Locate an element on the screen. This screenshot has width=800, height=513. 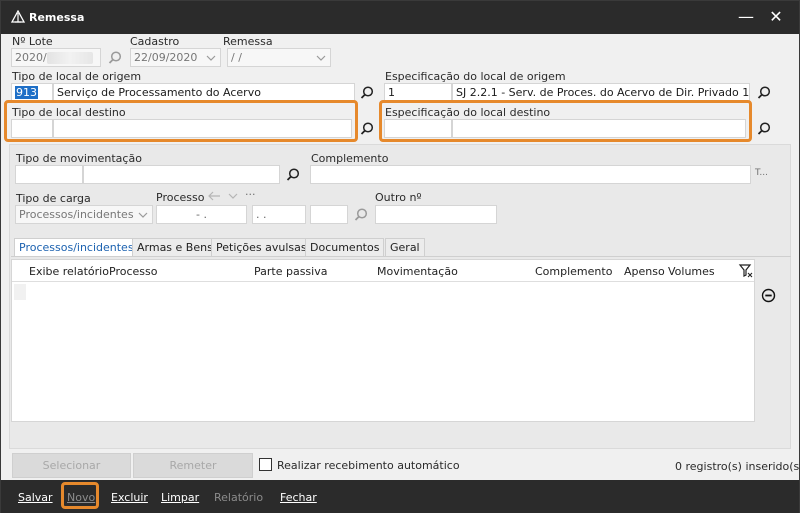
col-apenso: Apenso is located at coordinates (644, 271).